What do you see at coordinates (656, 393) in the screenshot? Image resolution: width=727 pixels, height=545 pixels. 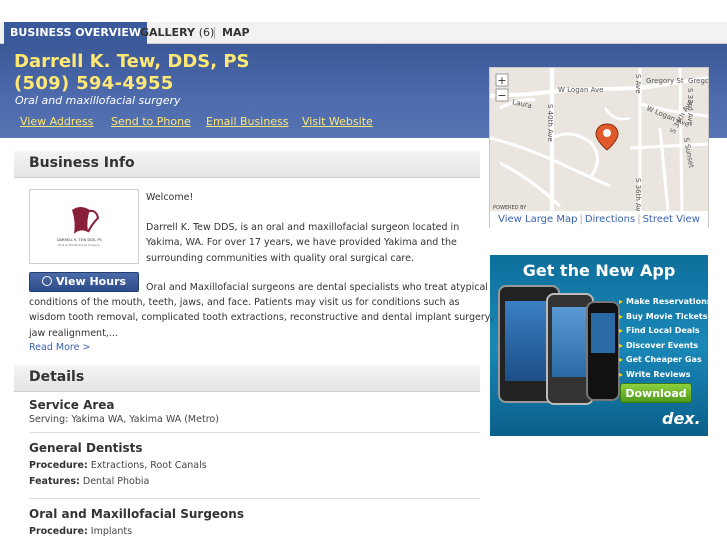 I see `download-button: Download` at bounding box center [656, 393].